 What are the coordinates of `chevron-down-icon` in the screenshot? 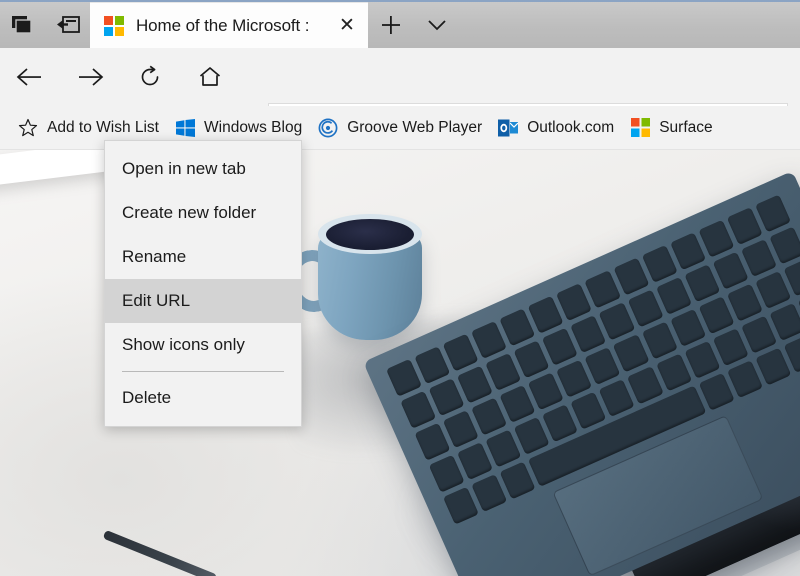 It's located at (437, 25).